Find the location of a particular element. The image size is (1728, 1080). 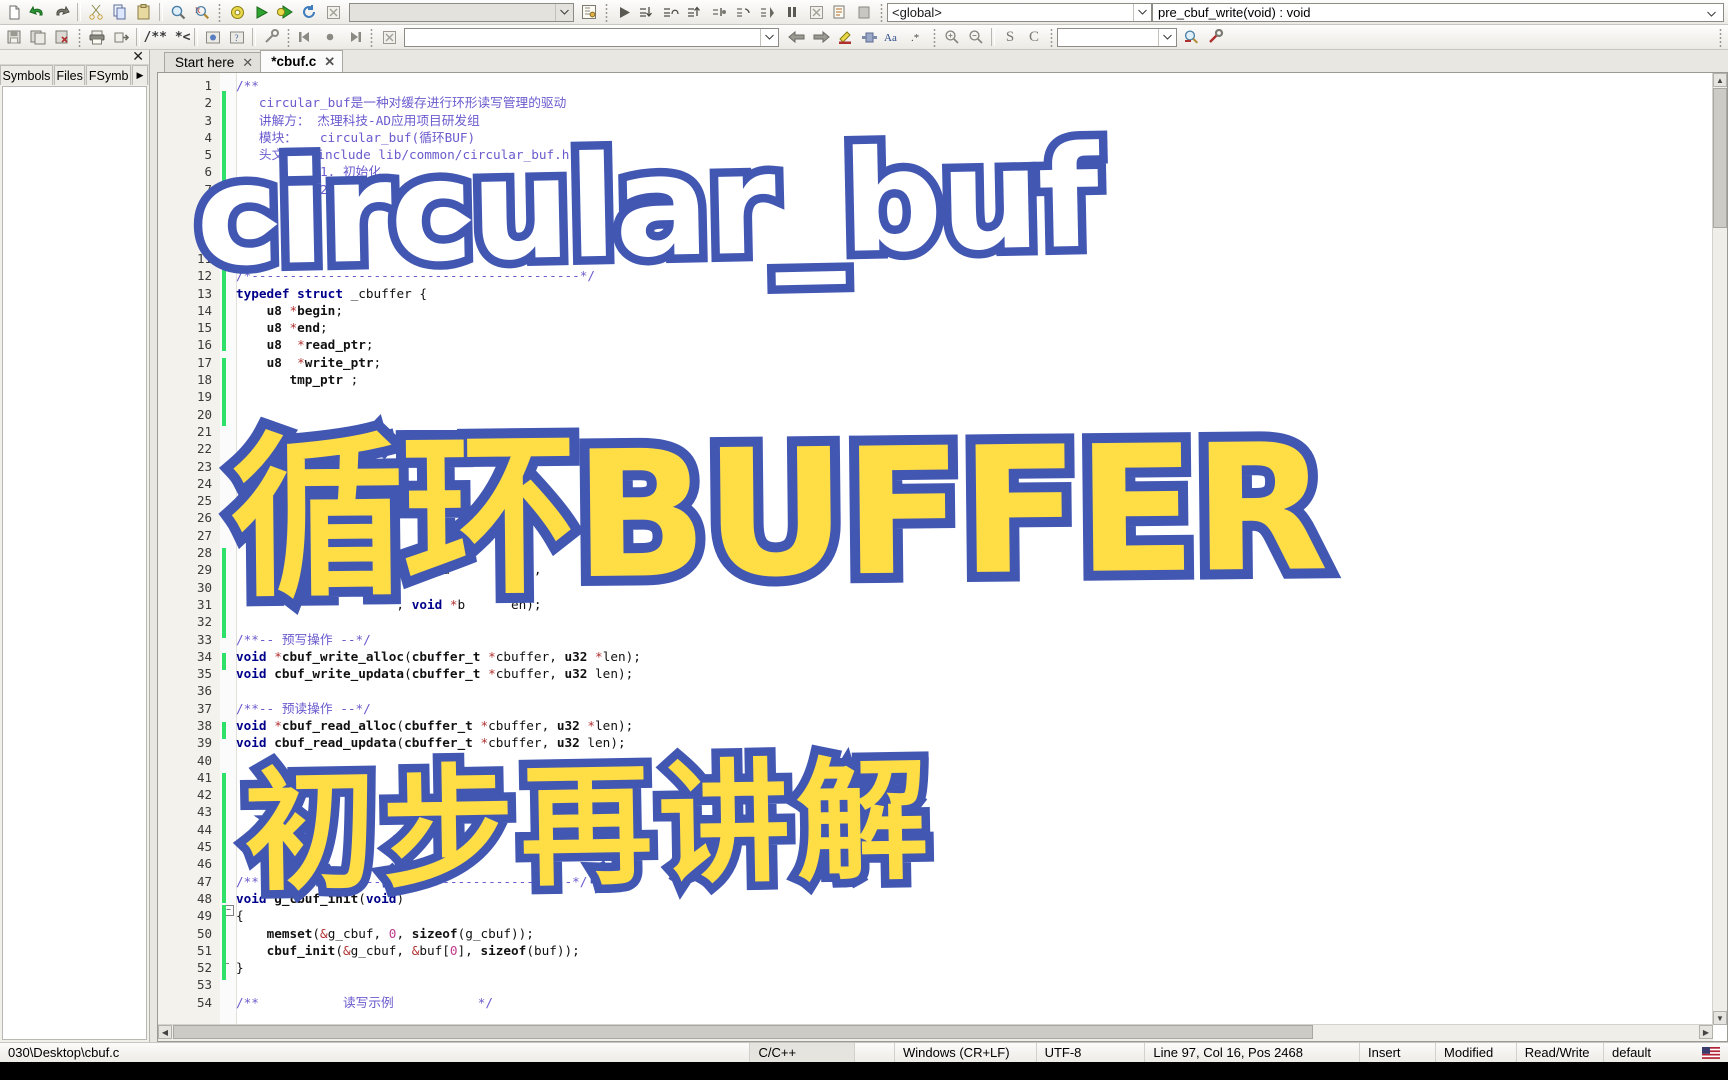

tab-overflow-arrow-icon: ▶ is located at coordinates (139, 75).